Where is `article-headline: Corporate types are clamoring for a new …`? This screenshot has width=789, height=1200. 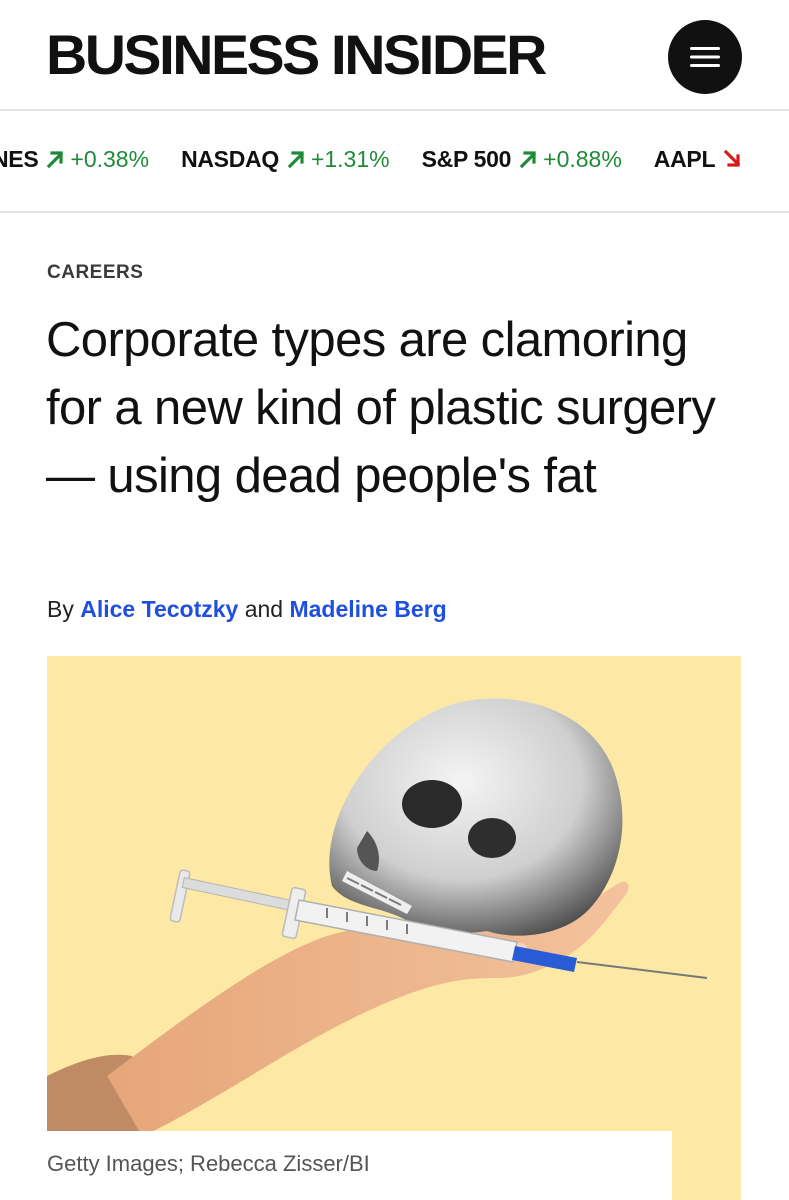
article-headline: Corporate types are clamoring for a new … is located at coordinates (381, 408).